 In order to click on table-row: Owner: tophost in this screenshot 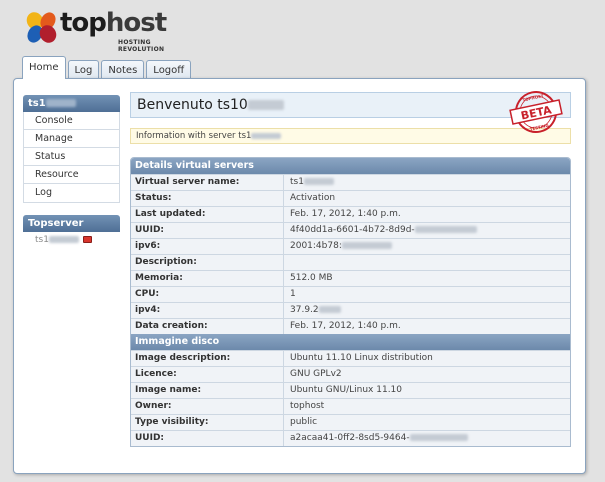, I will do `click(350, 406)`.